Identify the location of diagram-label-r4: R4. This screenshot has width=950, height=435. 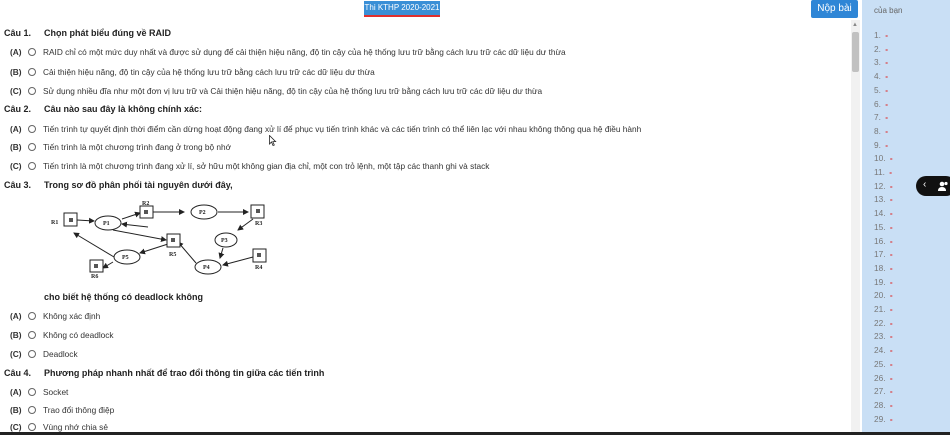
(258, 268).